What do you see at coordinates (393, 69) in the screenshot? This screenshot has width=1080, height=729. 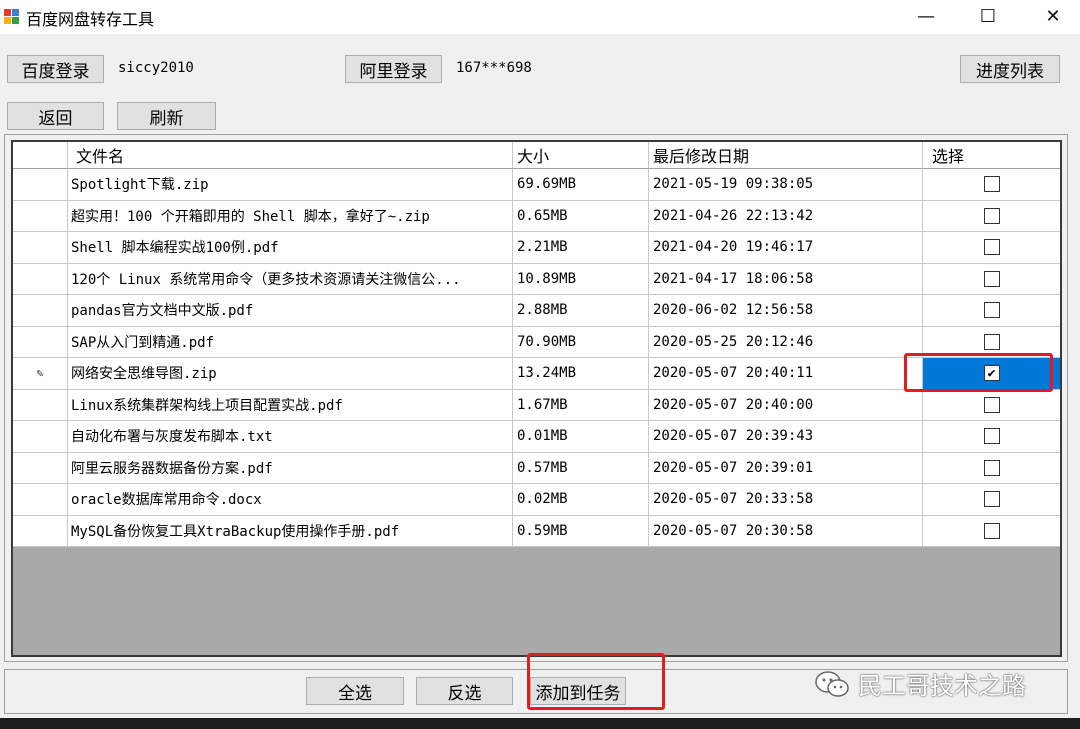 I see `ali-login-button: 阿里登录` at bounding box center [393, 69].